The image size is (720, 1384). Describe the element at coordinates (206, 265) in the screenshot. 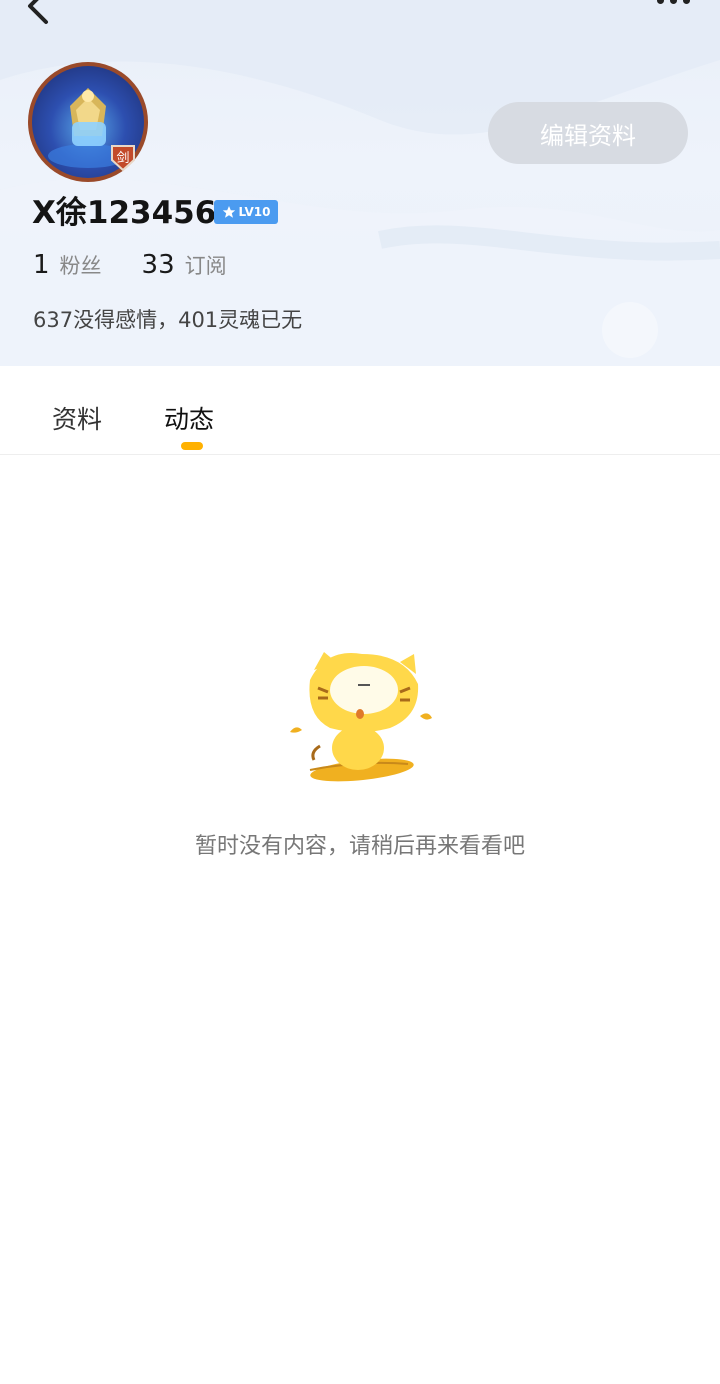

I see `subscribe-label: 订阅` at that location.